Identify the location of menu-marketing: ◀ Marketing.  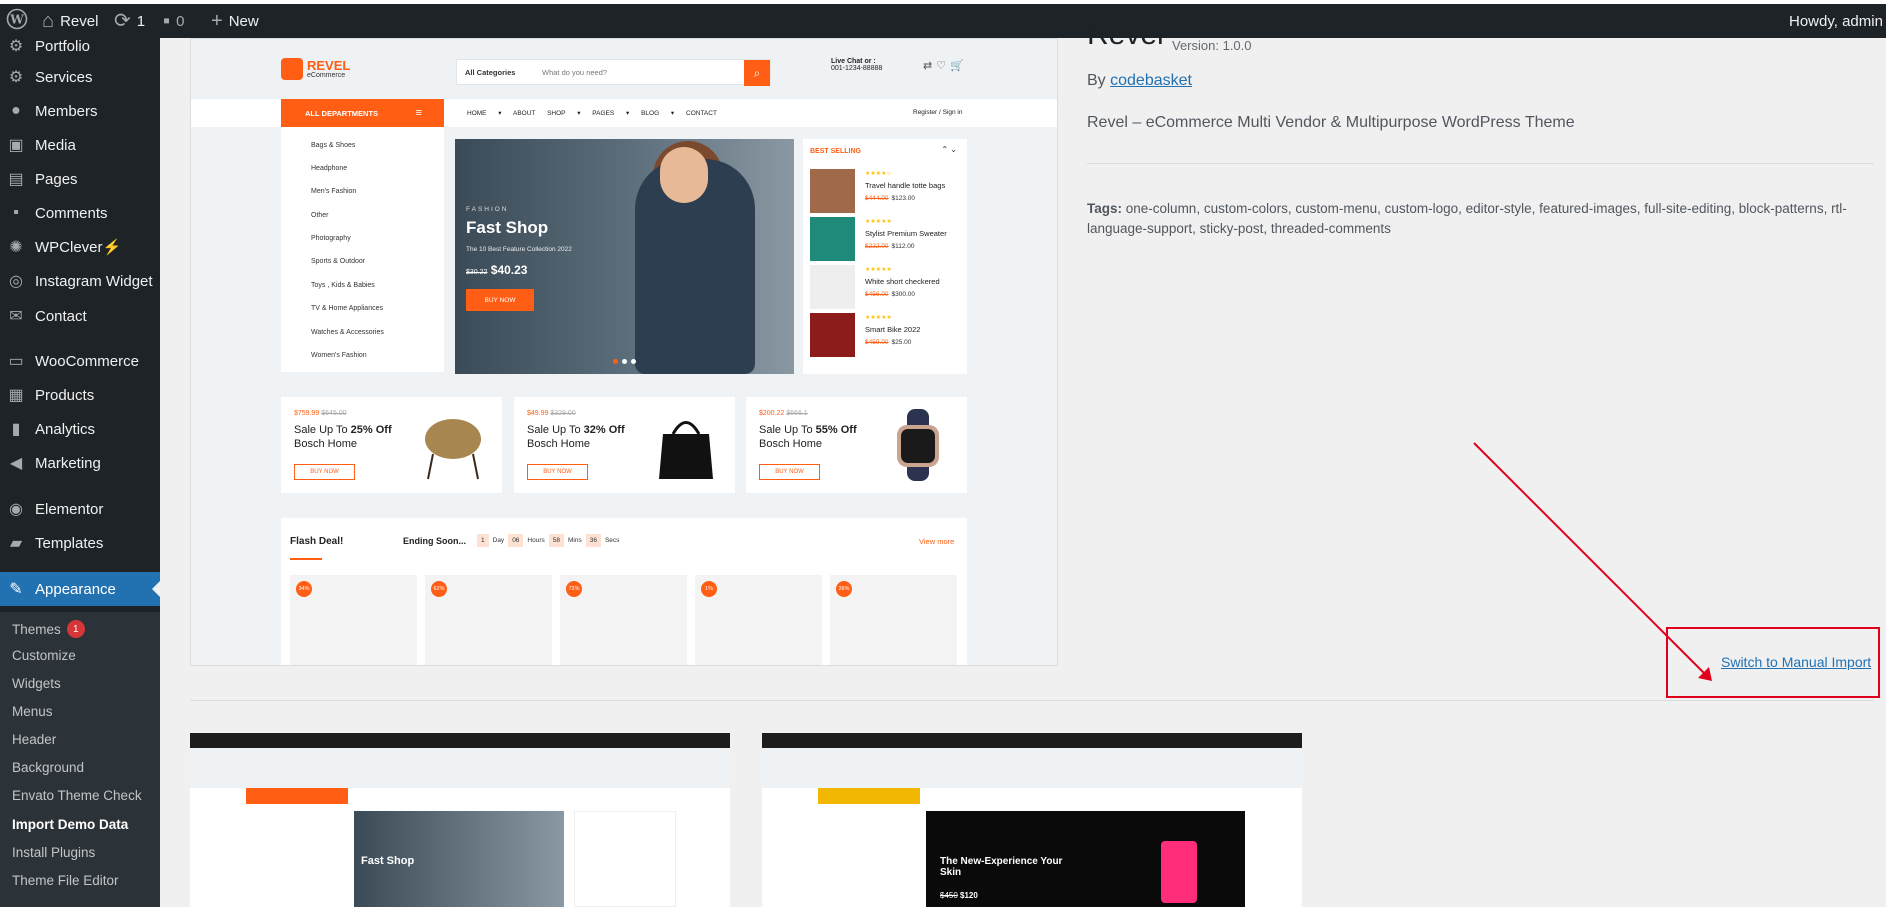
(80, 463).